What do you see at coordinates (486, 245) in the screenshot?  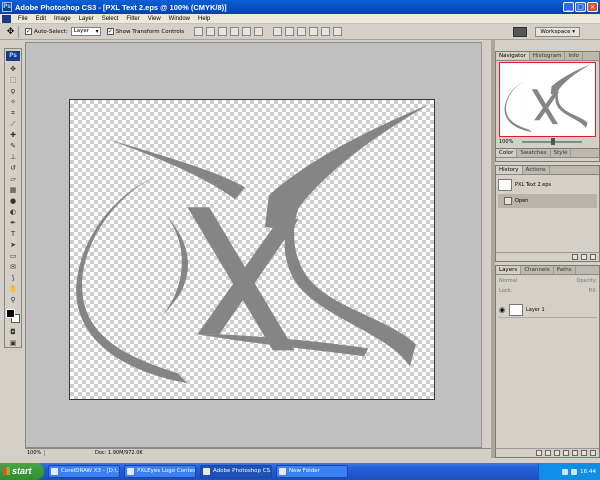 I see `document-scrollbar` at bounding box center [486, 245].